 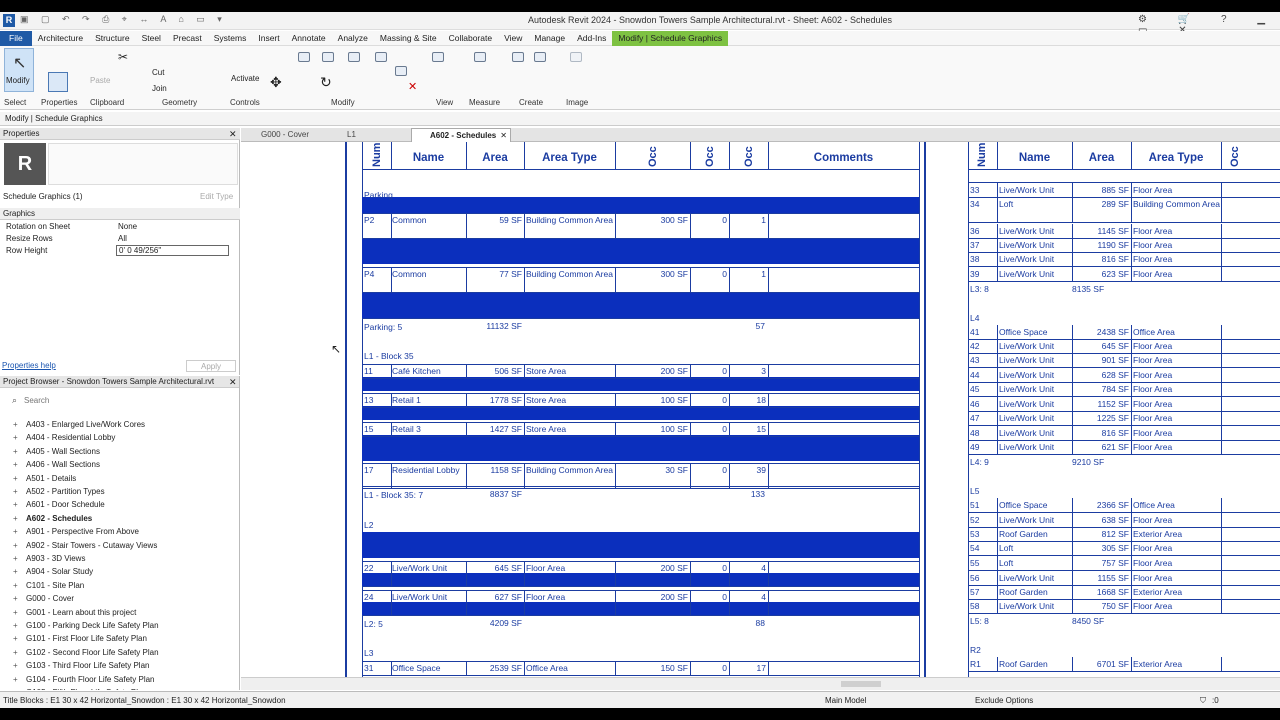 What do you see at coordinates (58, 82) in the screenshot?
I see `properties-icon` at bounding box center [58, 82].